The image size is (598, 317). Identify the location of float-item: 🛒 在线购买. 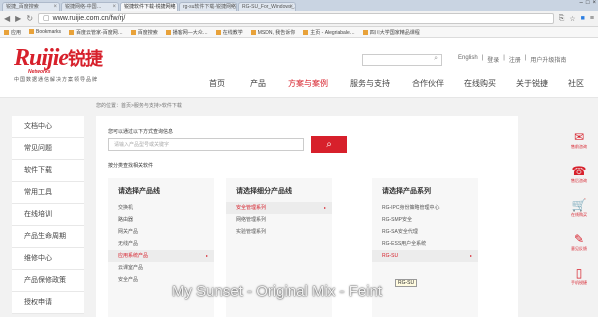
(579, 215).